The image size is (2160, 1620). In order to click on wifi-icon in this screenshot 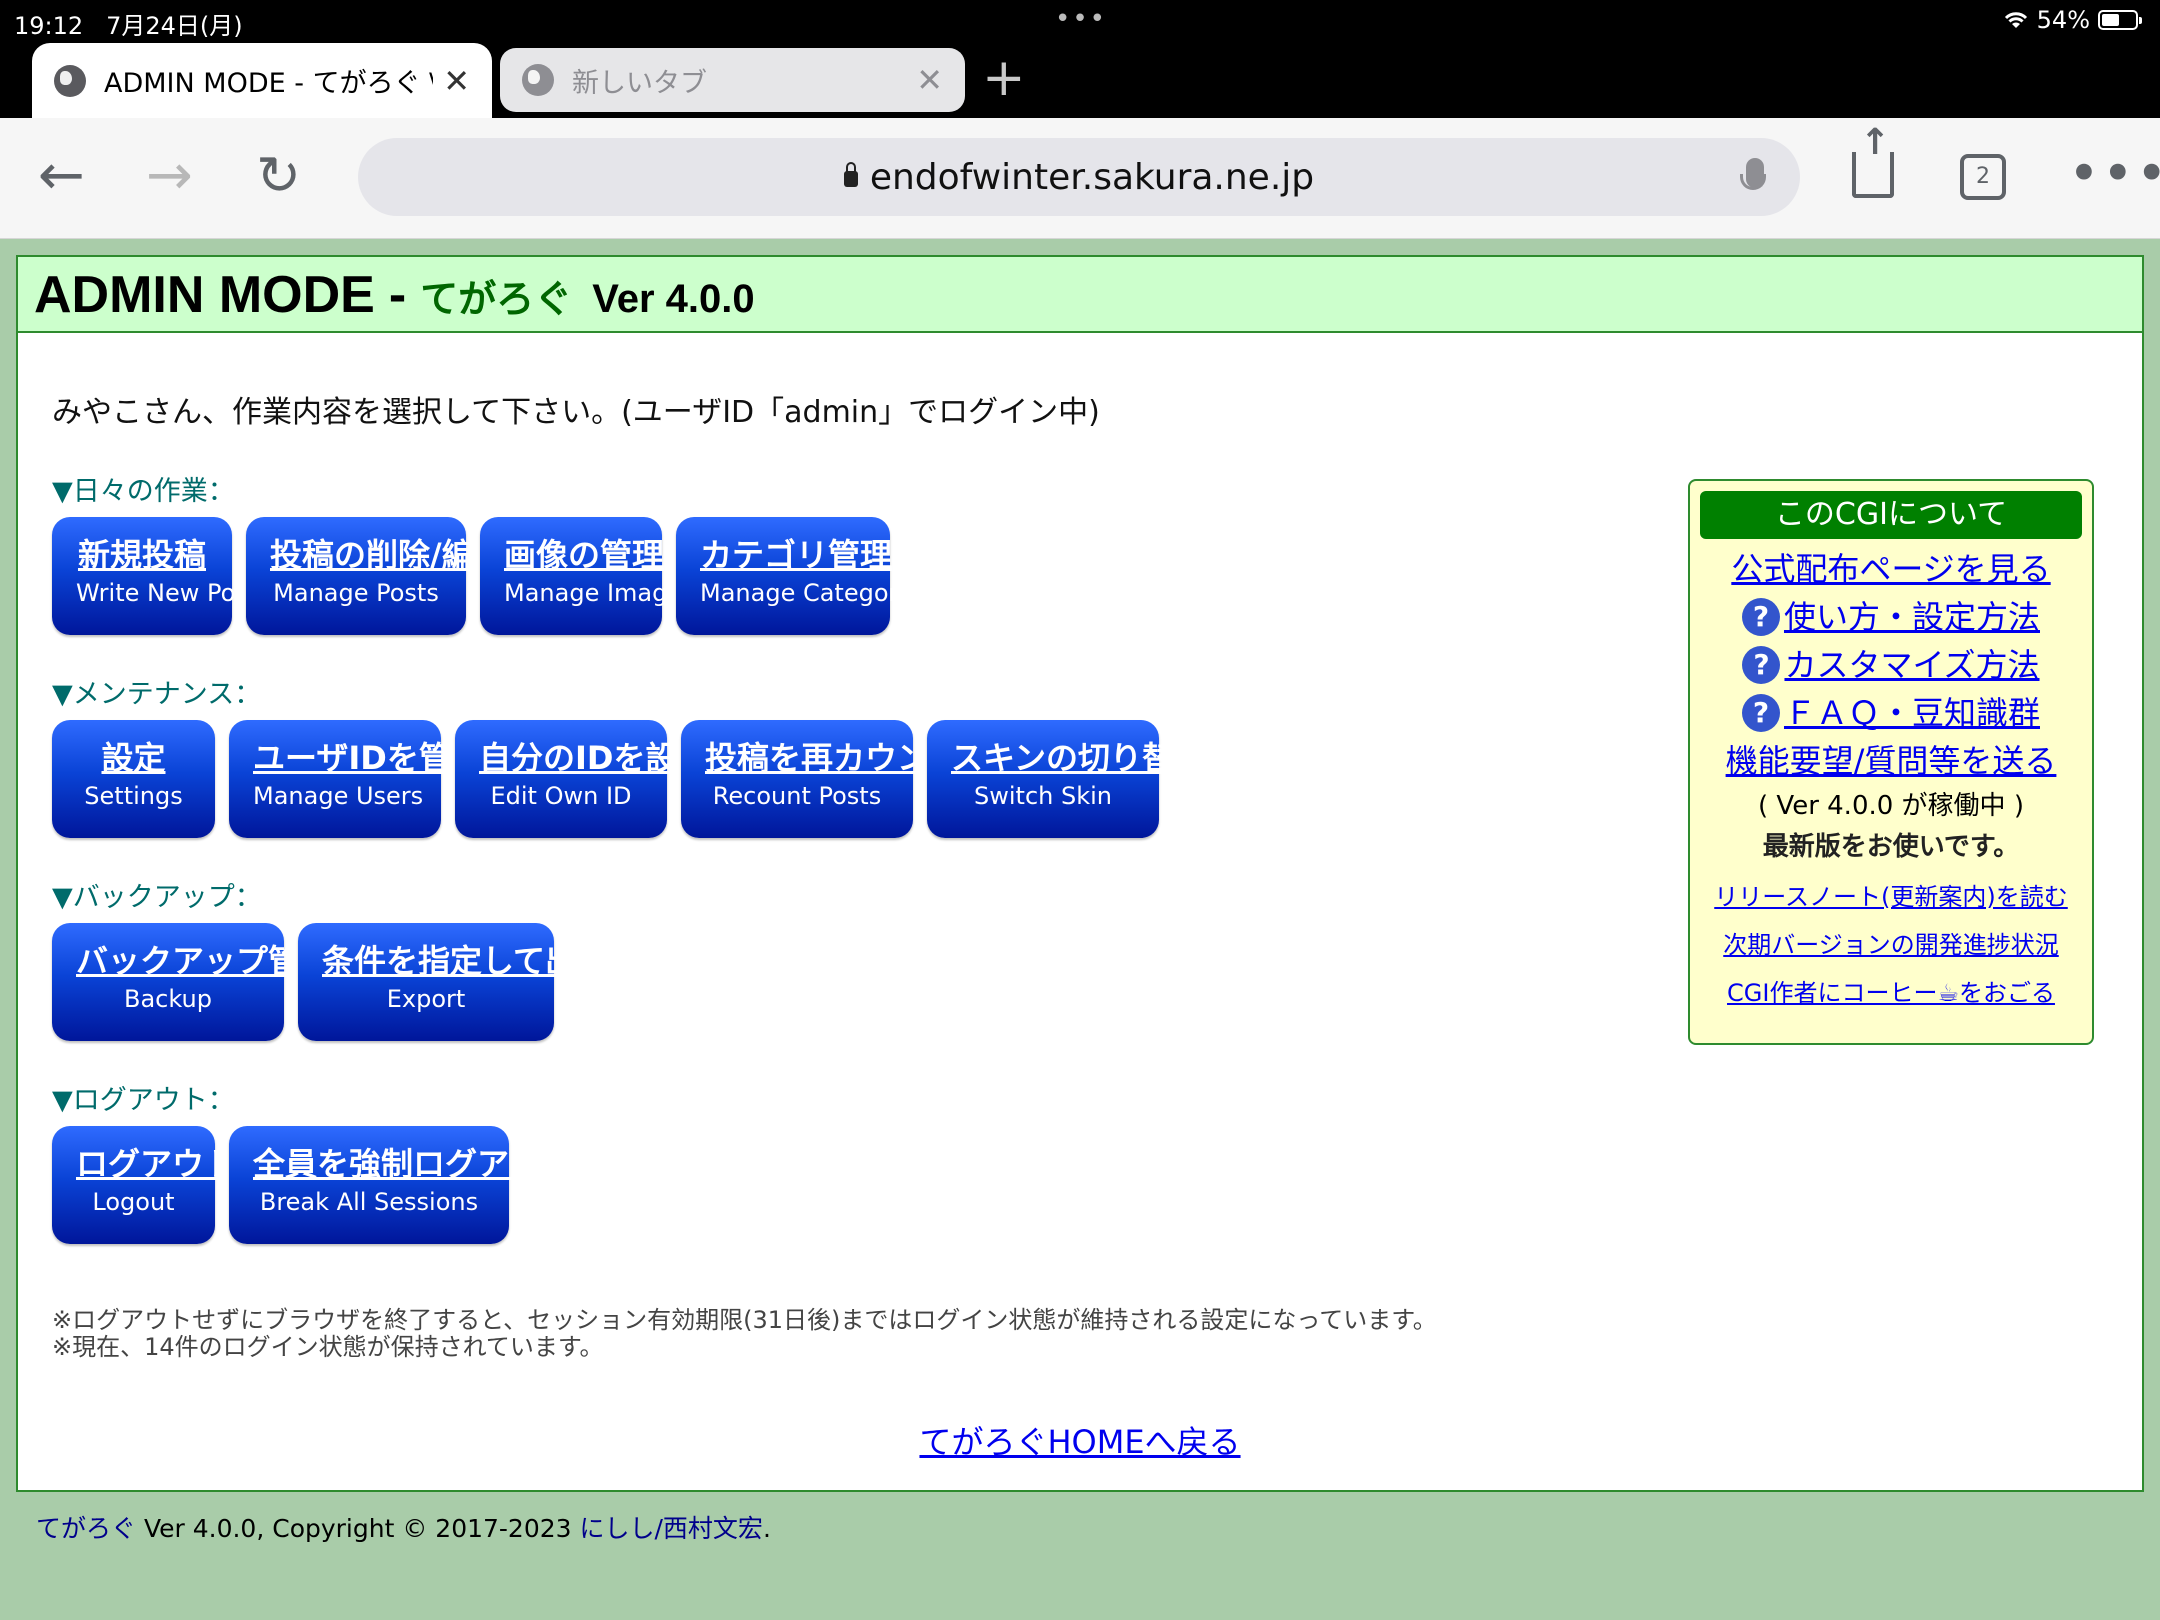, I will do `click(2015, 20)`.